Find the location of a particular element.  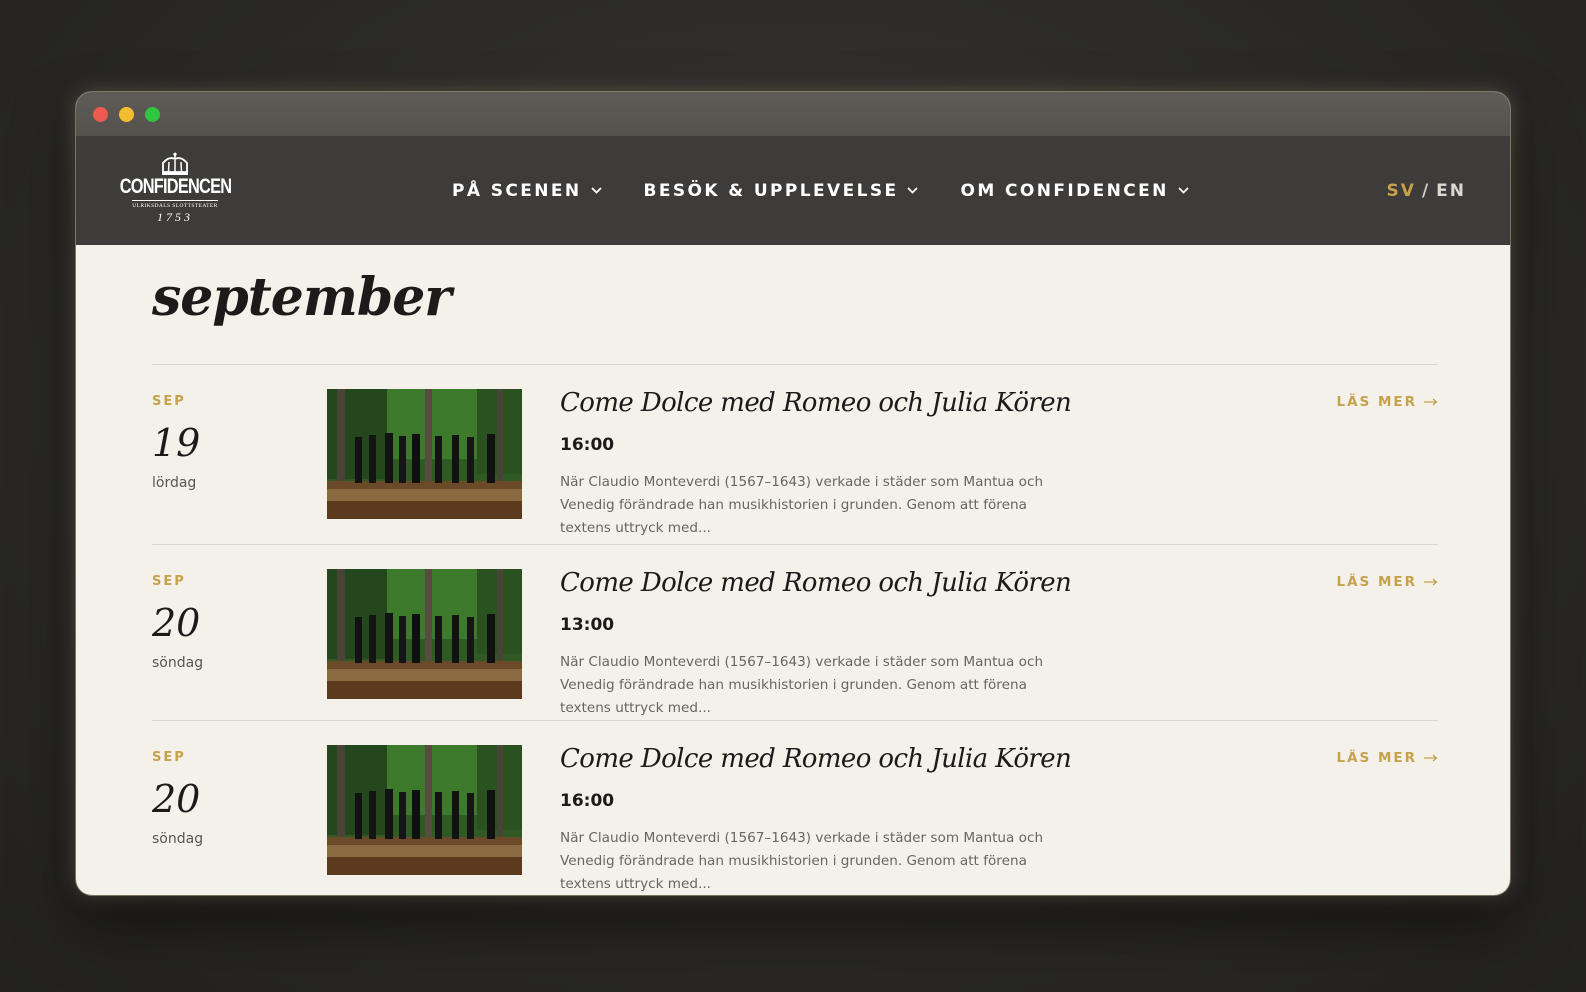

menu-item-pa-scenen: PÅ SCENEN is located at coordinates (527, 191).